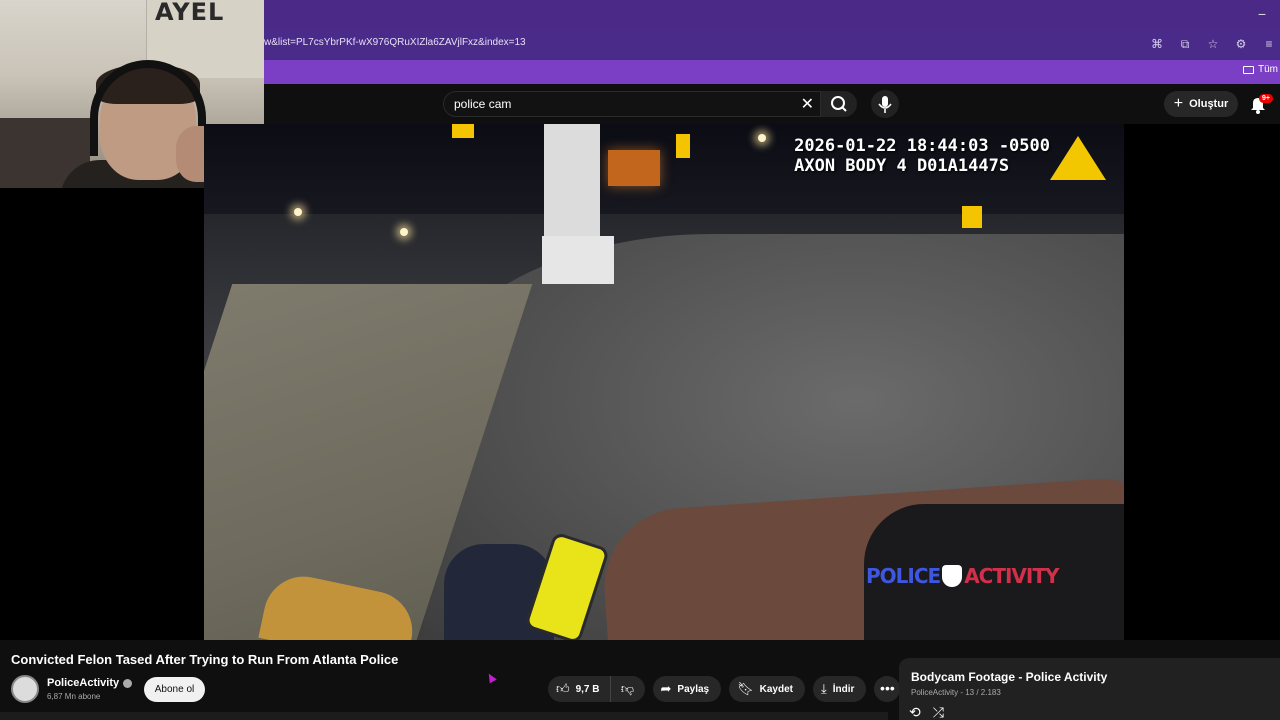 The width and height of the screenshot is (1280, 720). What do you see at coordinates (1011, 576) in the screenshot?
I see `watermark-activity: ACTIVITY` at bounding box center [1011, 576].